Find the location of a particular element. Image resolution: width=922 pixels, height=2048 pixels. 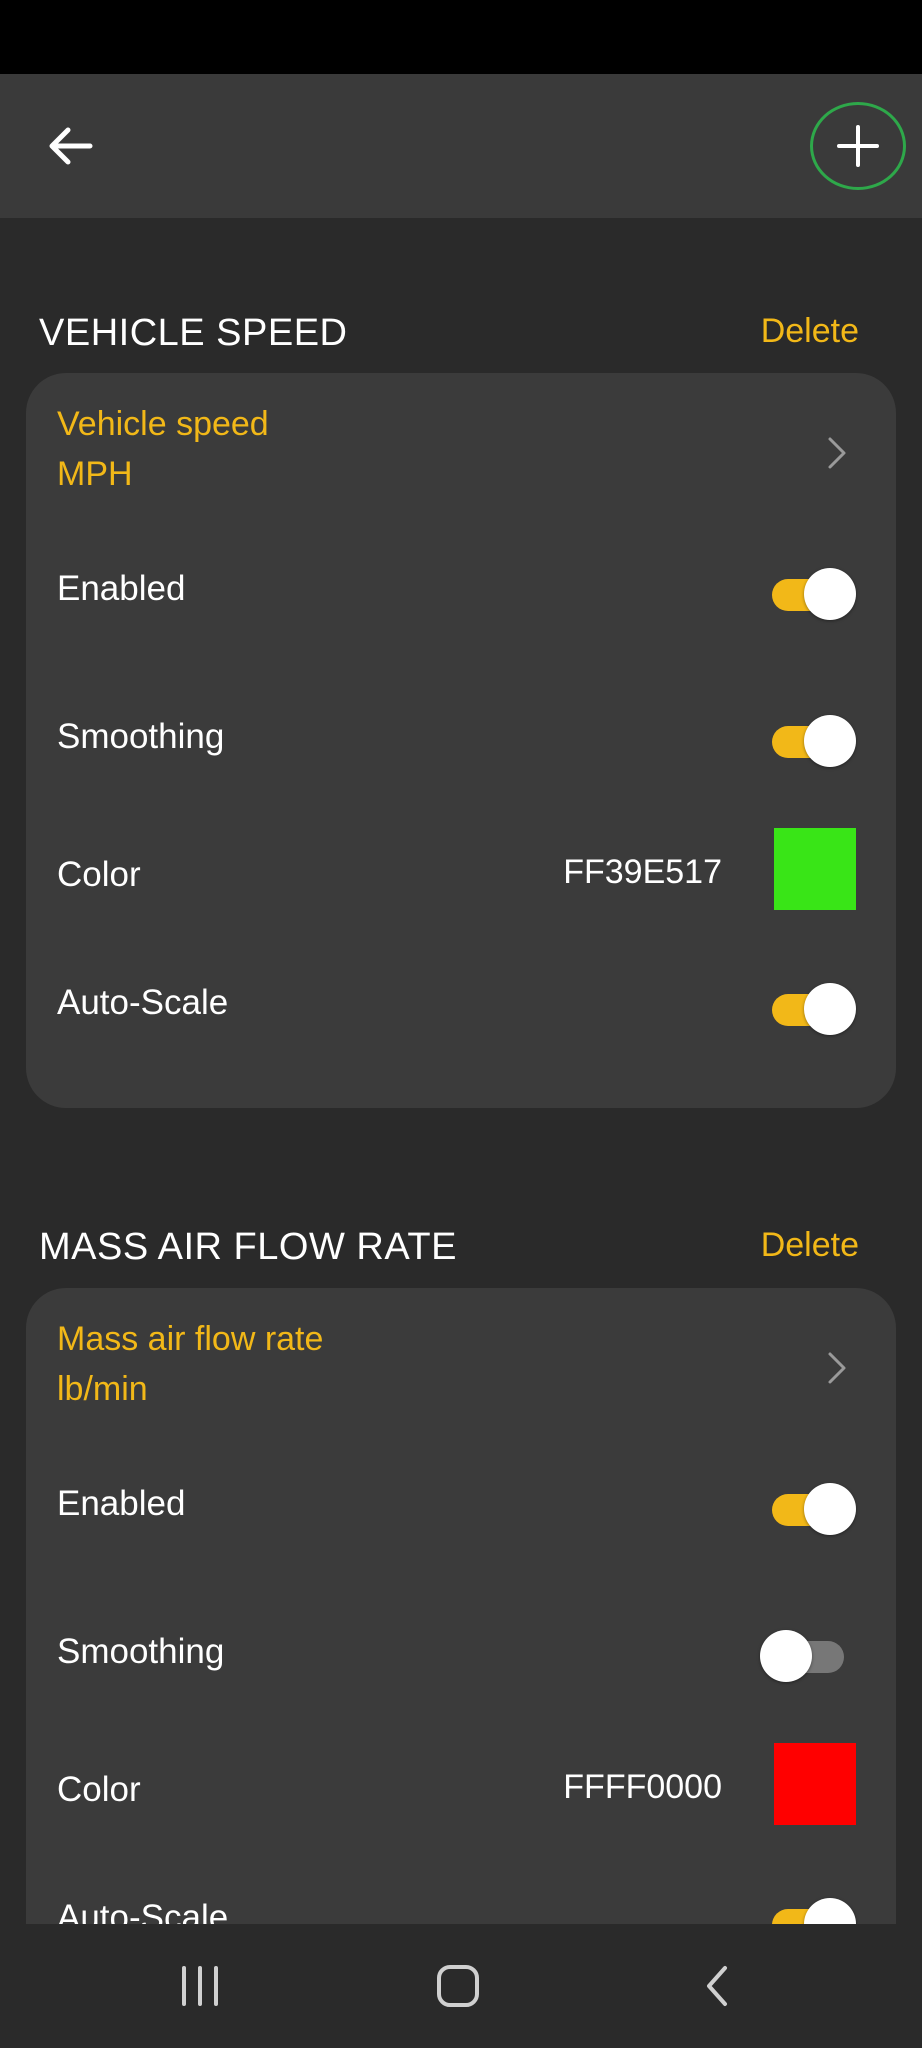

system-nav-bar is located at coordinates (461, 1986).